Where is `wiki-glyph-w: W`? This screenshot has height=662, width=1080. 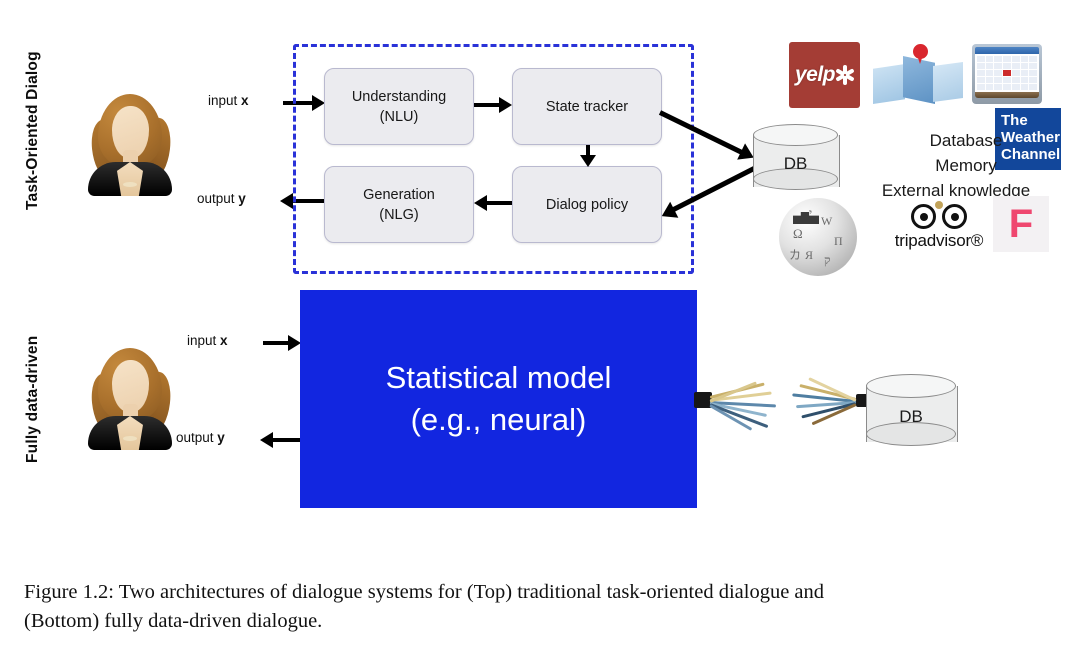
wiki-glyph-w: W is located at coordinates (827, 221).